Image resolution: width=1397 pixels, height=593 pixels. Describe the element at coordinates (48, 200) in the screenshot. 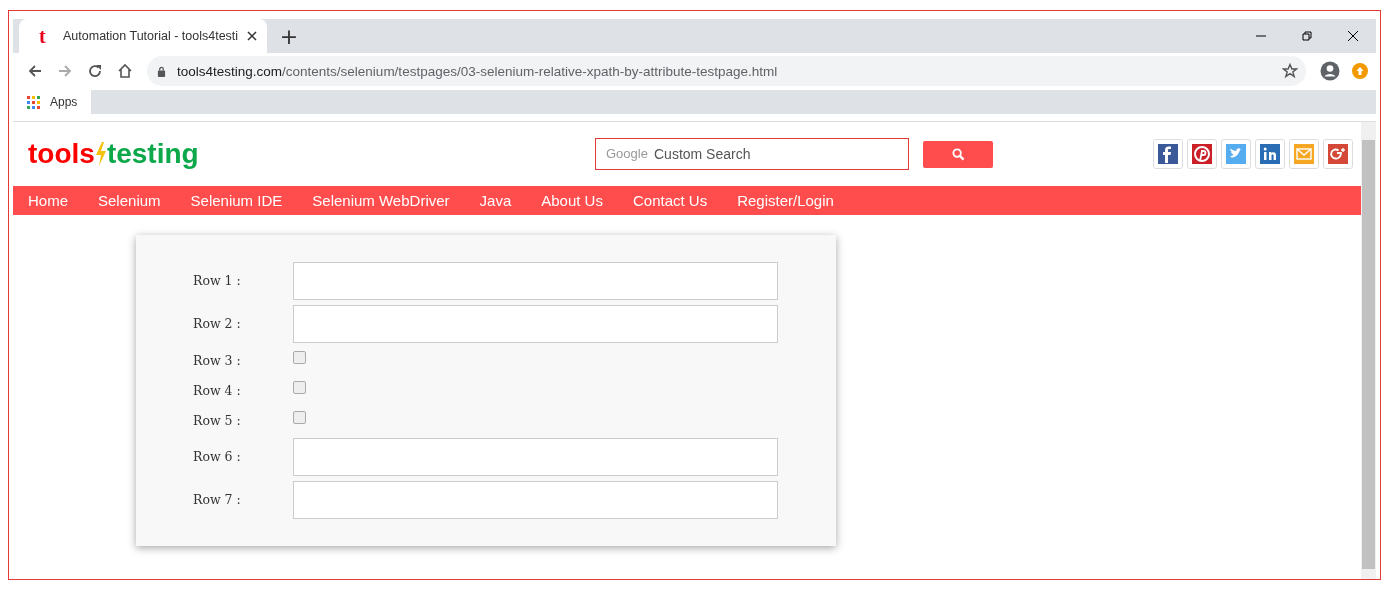

I see `nav-link: Home` at that location.